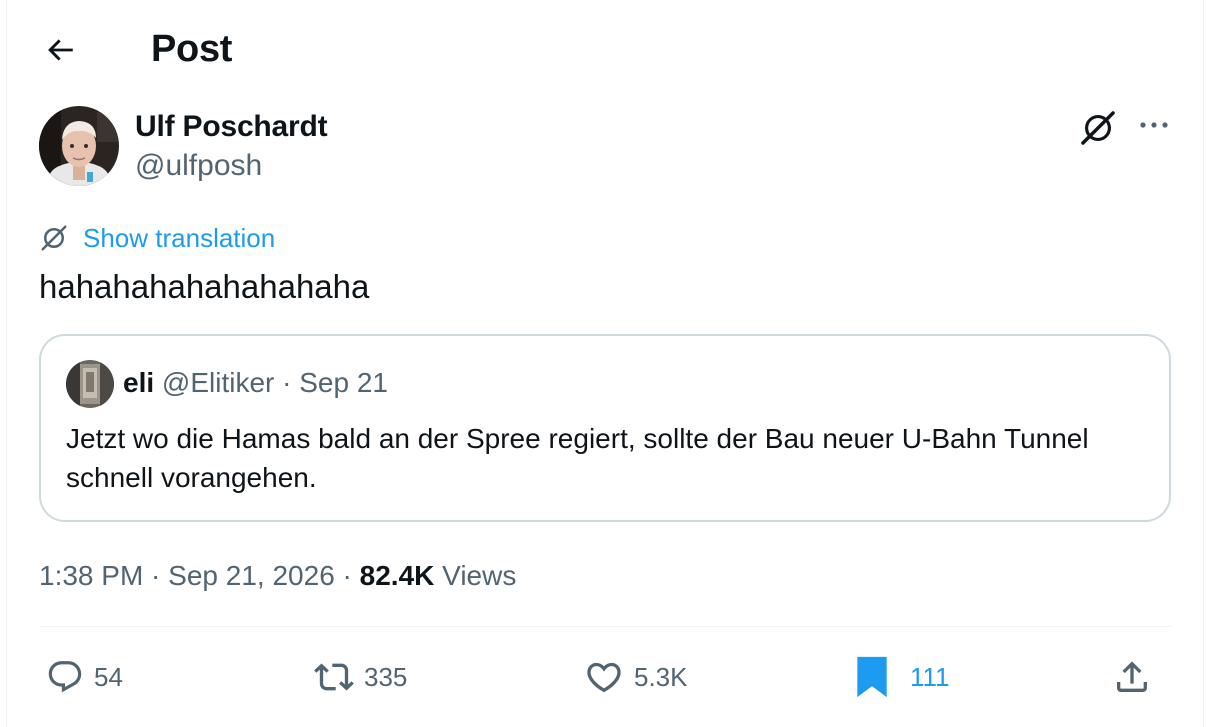 This screenshot has height=727, width=1212. Describe the element at coordinates (218, 382) in the screenshot. I see `quoted-author-handle: @Elitiker` at that location.